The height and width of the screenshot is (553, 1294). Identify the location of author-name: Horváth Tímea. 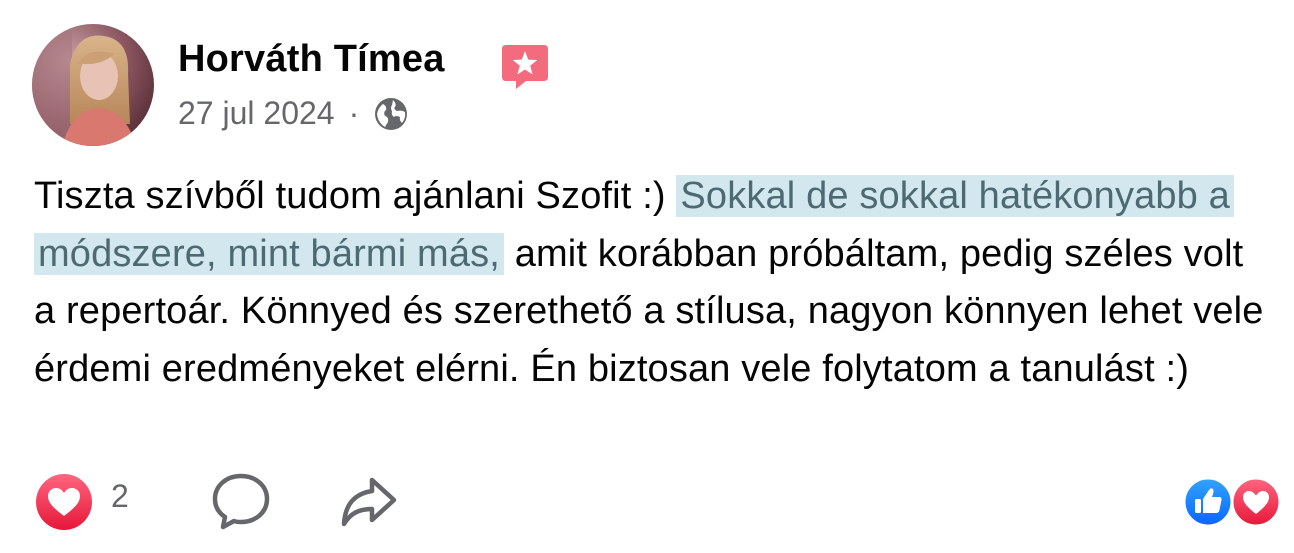
(311, 59).